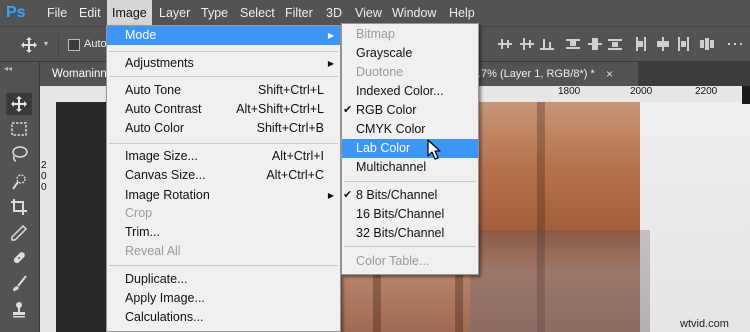 This screenshot has width=750, height=332. What do you see at coordinates (58, 45) in the screenshot?
I see `divider` at bounding box center [58, 45].